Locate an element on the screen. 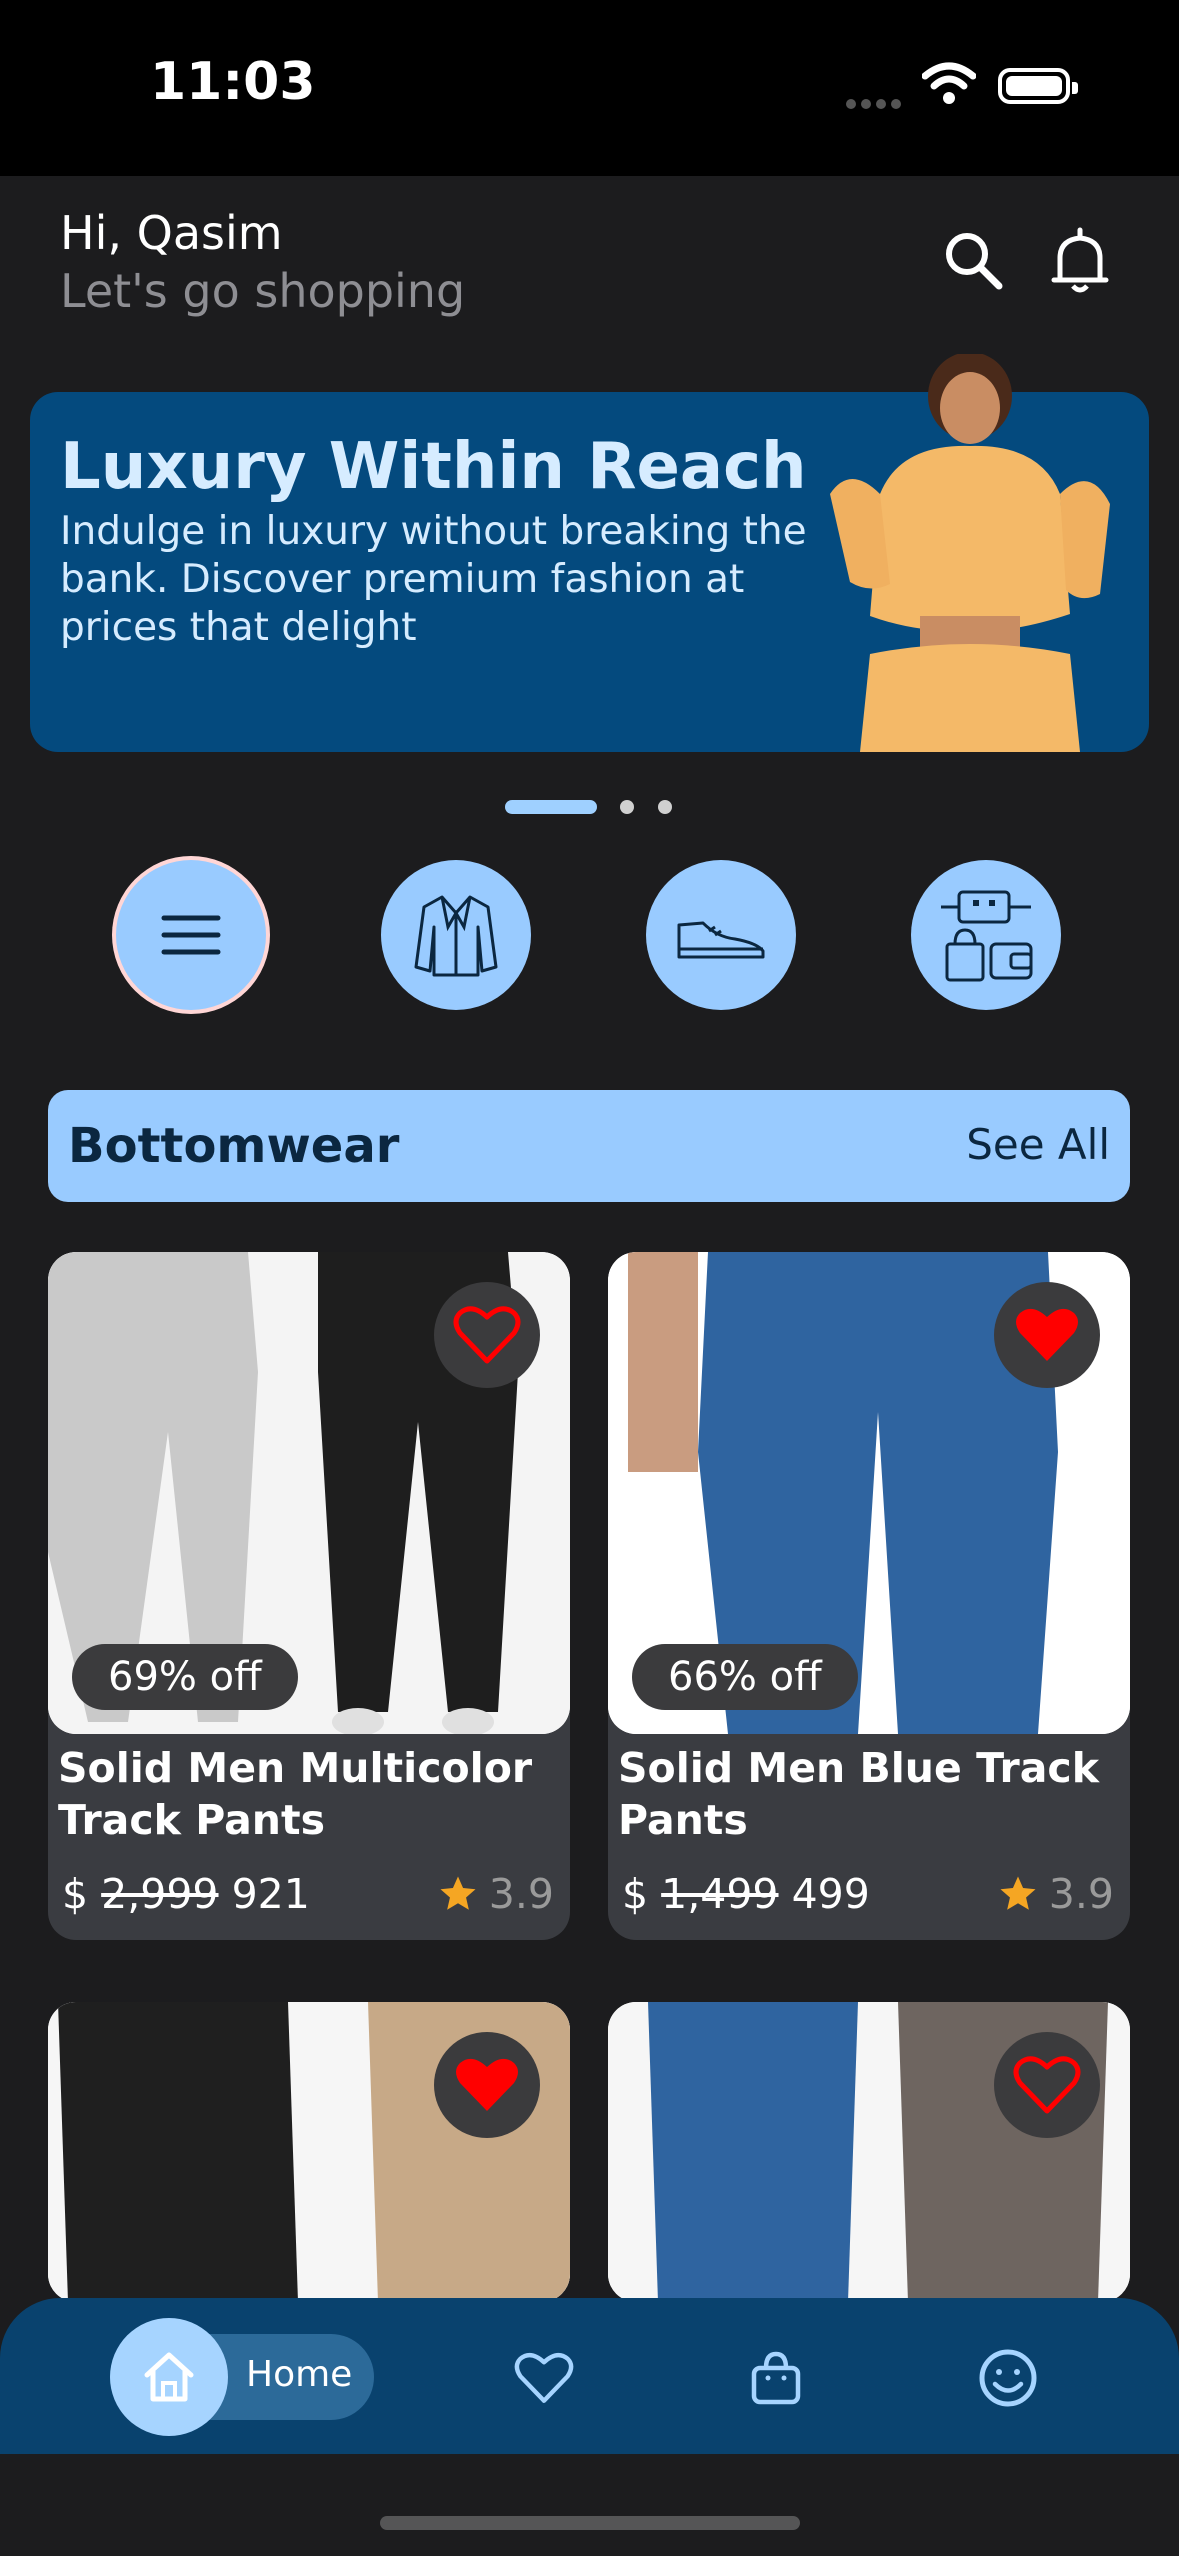  category-accessories-button is located at coordinates (986, 935).